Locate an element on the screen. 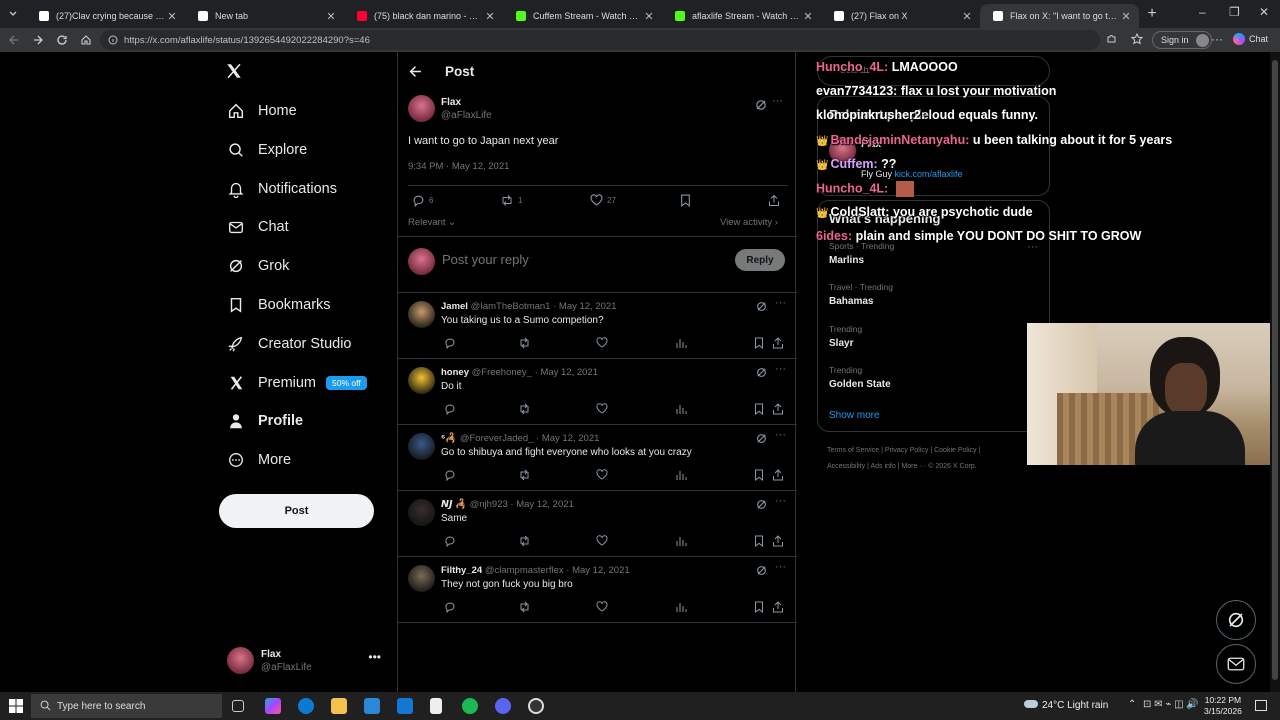 The image size is (1280, 720). notifications-icon is located at coordinates (1261, 705).